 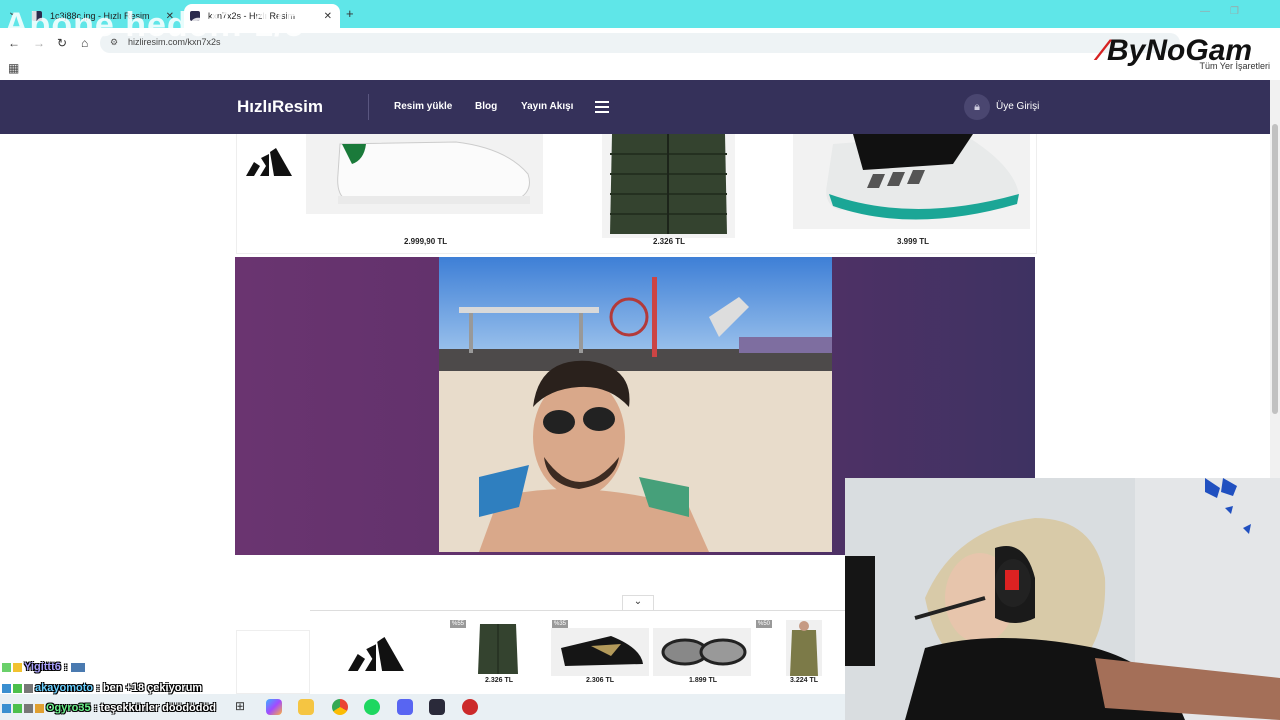 I want to click on brand-watermark: ⁄ByNoGam, so click(x=1176, y=51).